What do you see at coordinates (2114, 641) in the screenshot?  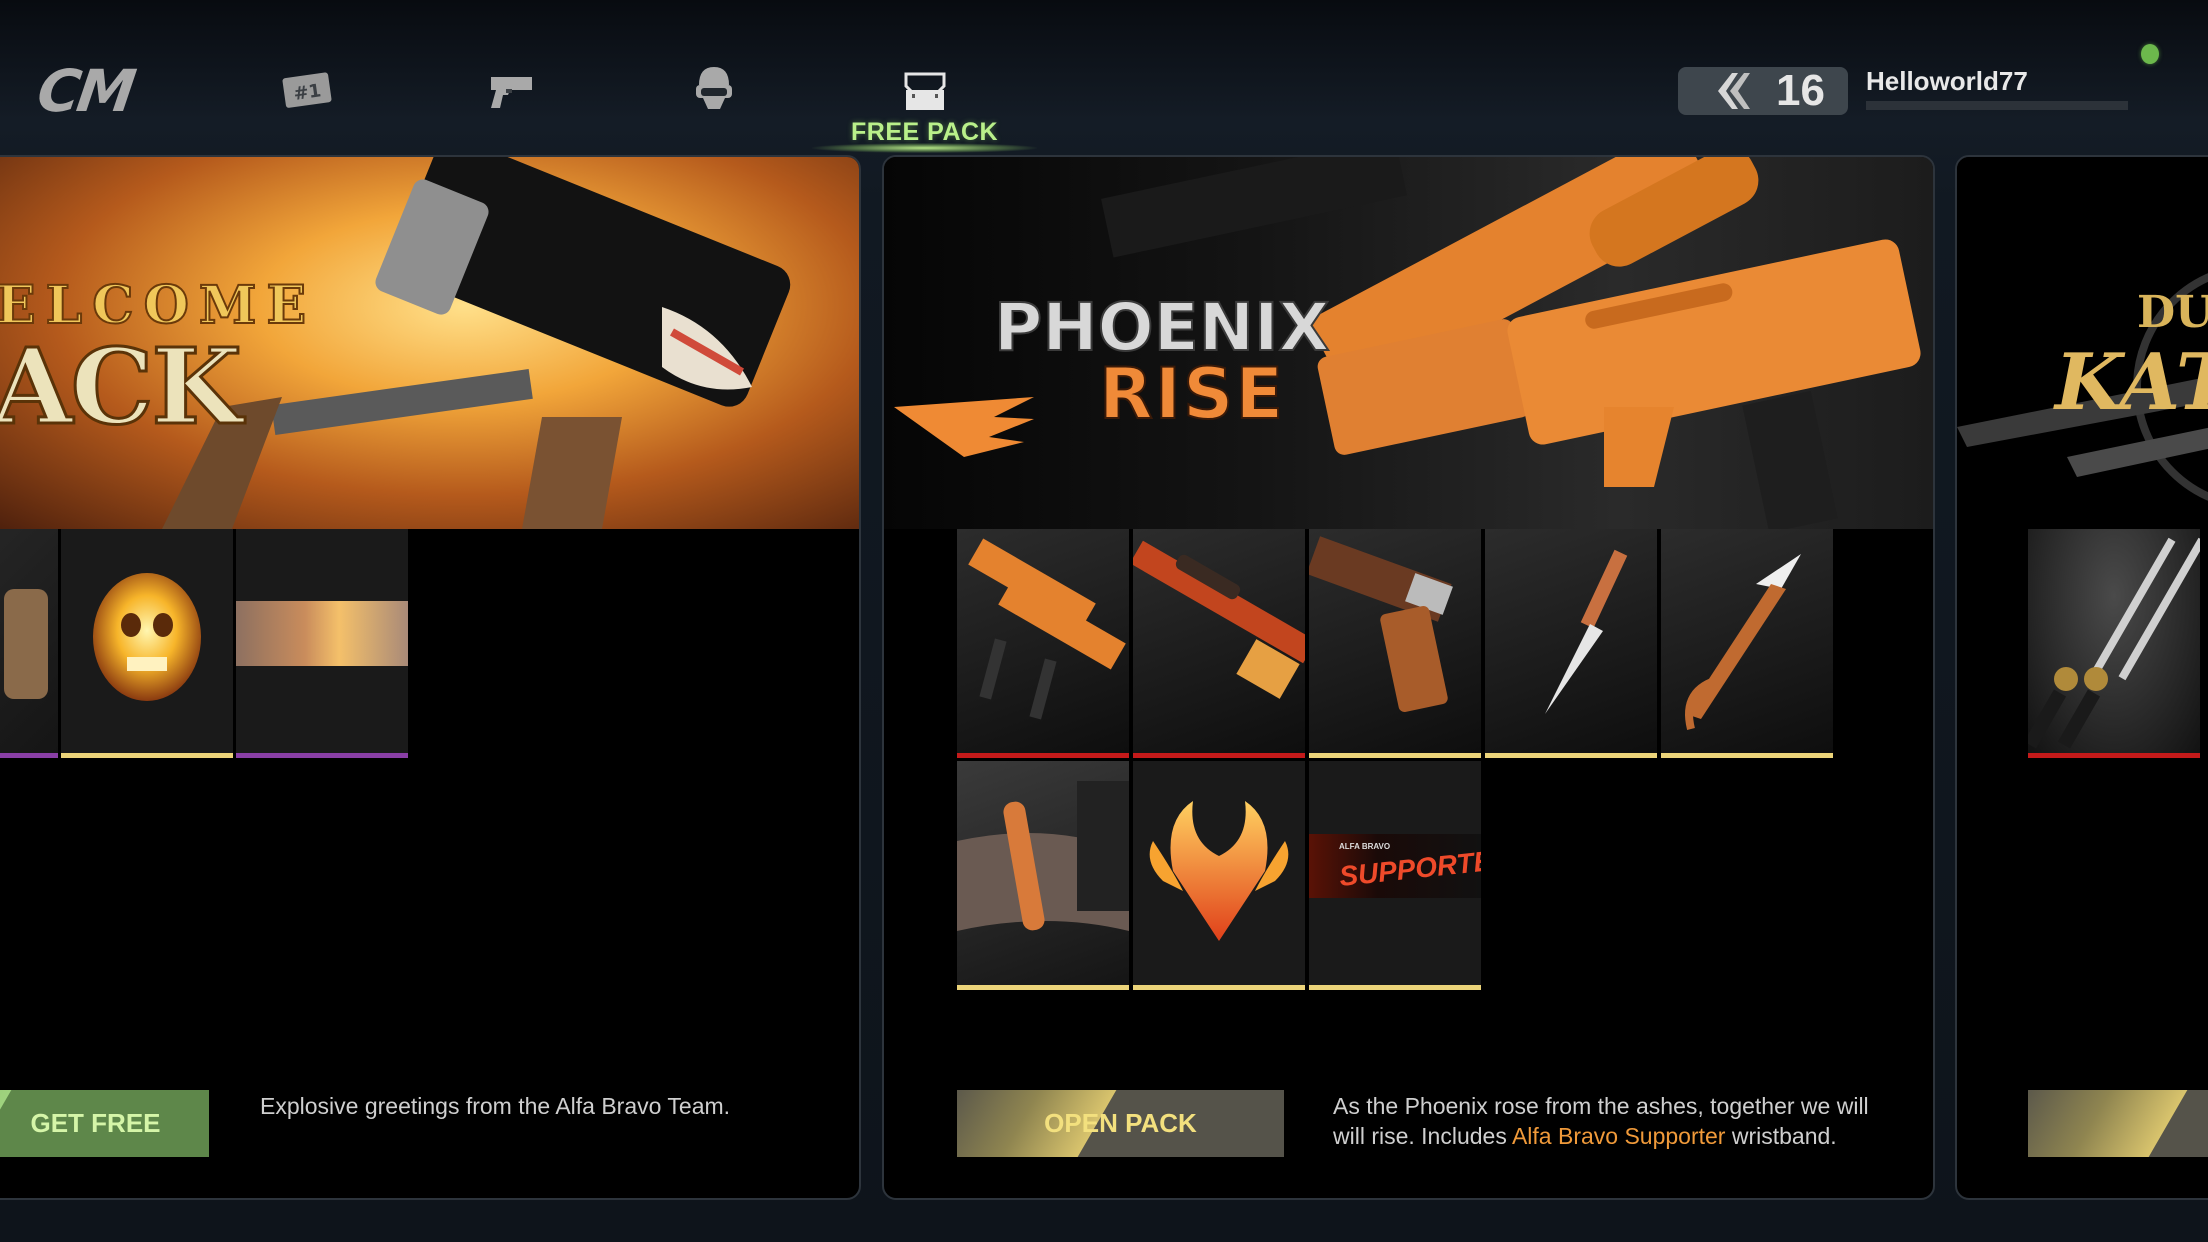 I see `katana-skin` at bounding box center [2114, 641].